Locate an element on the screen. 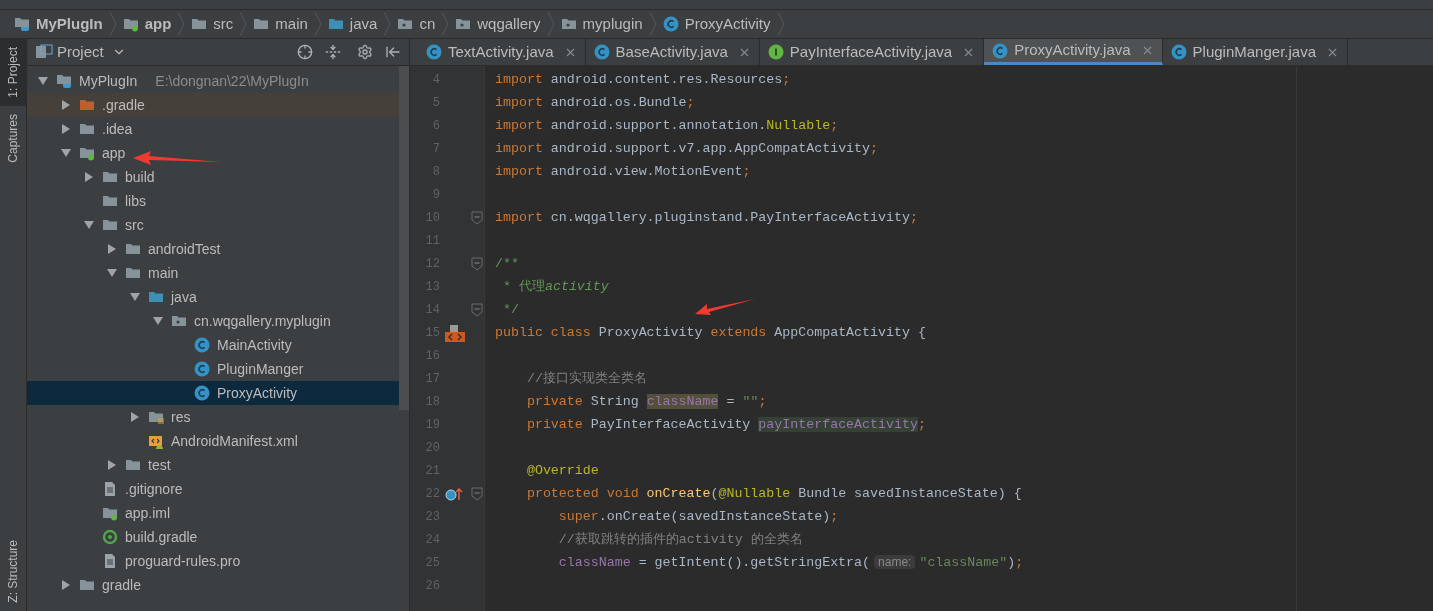  code-line: import android.content.res.Resources; is located at coordinates (643, 79).